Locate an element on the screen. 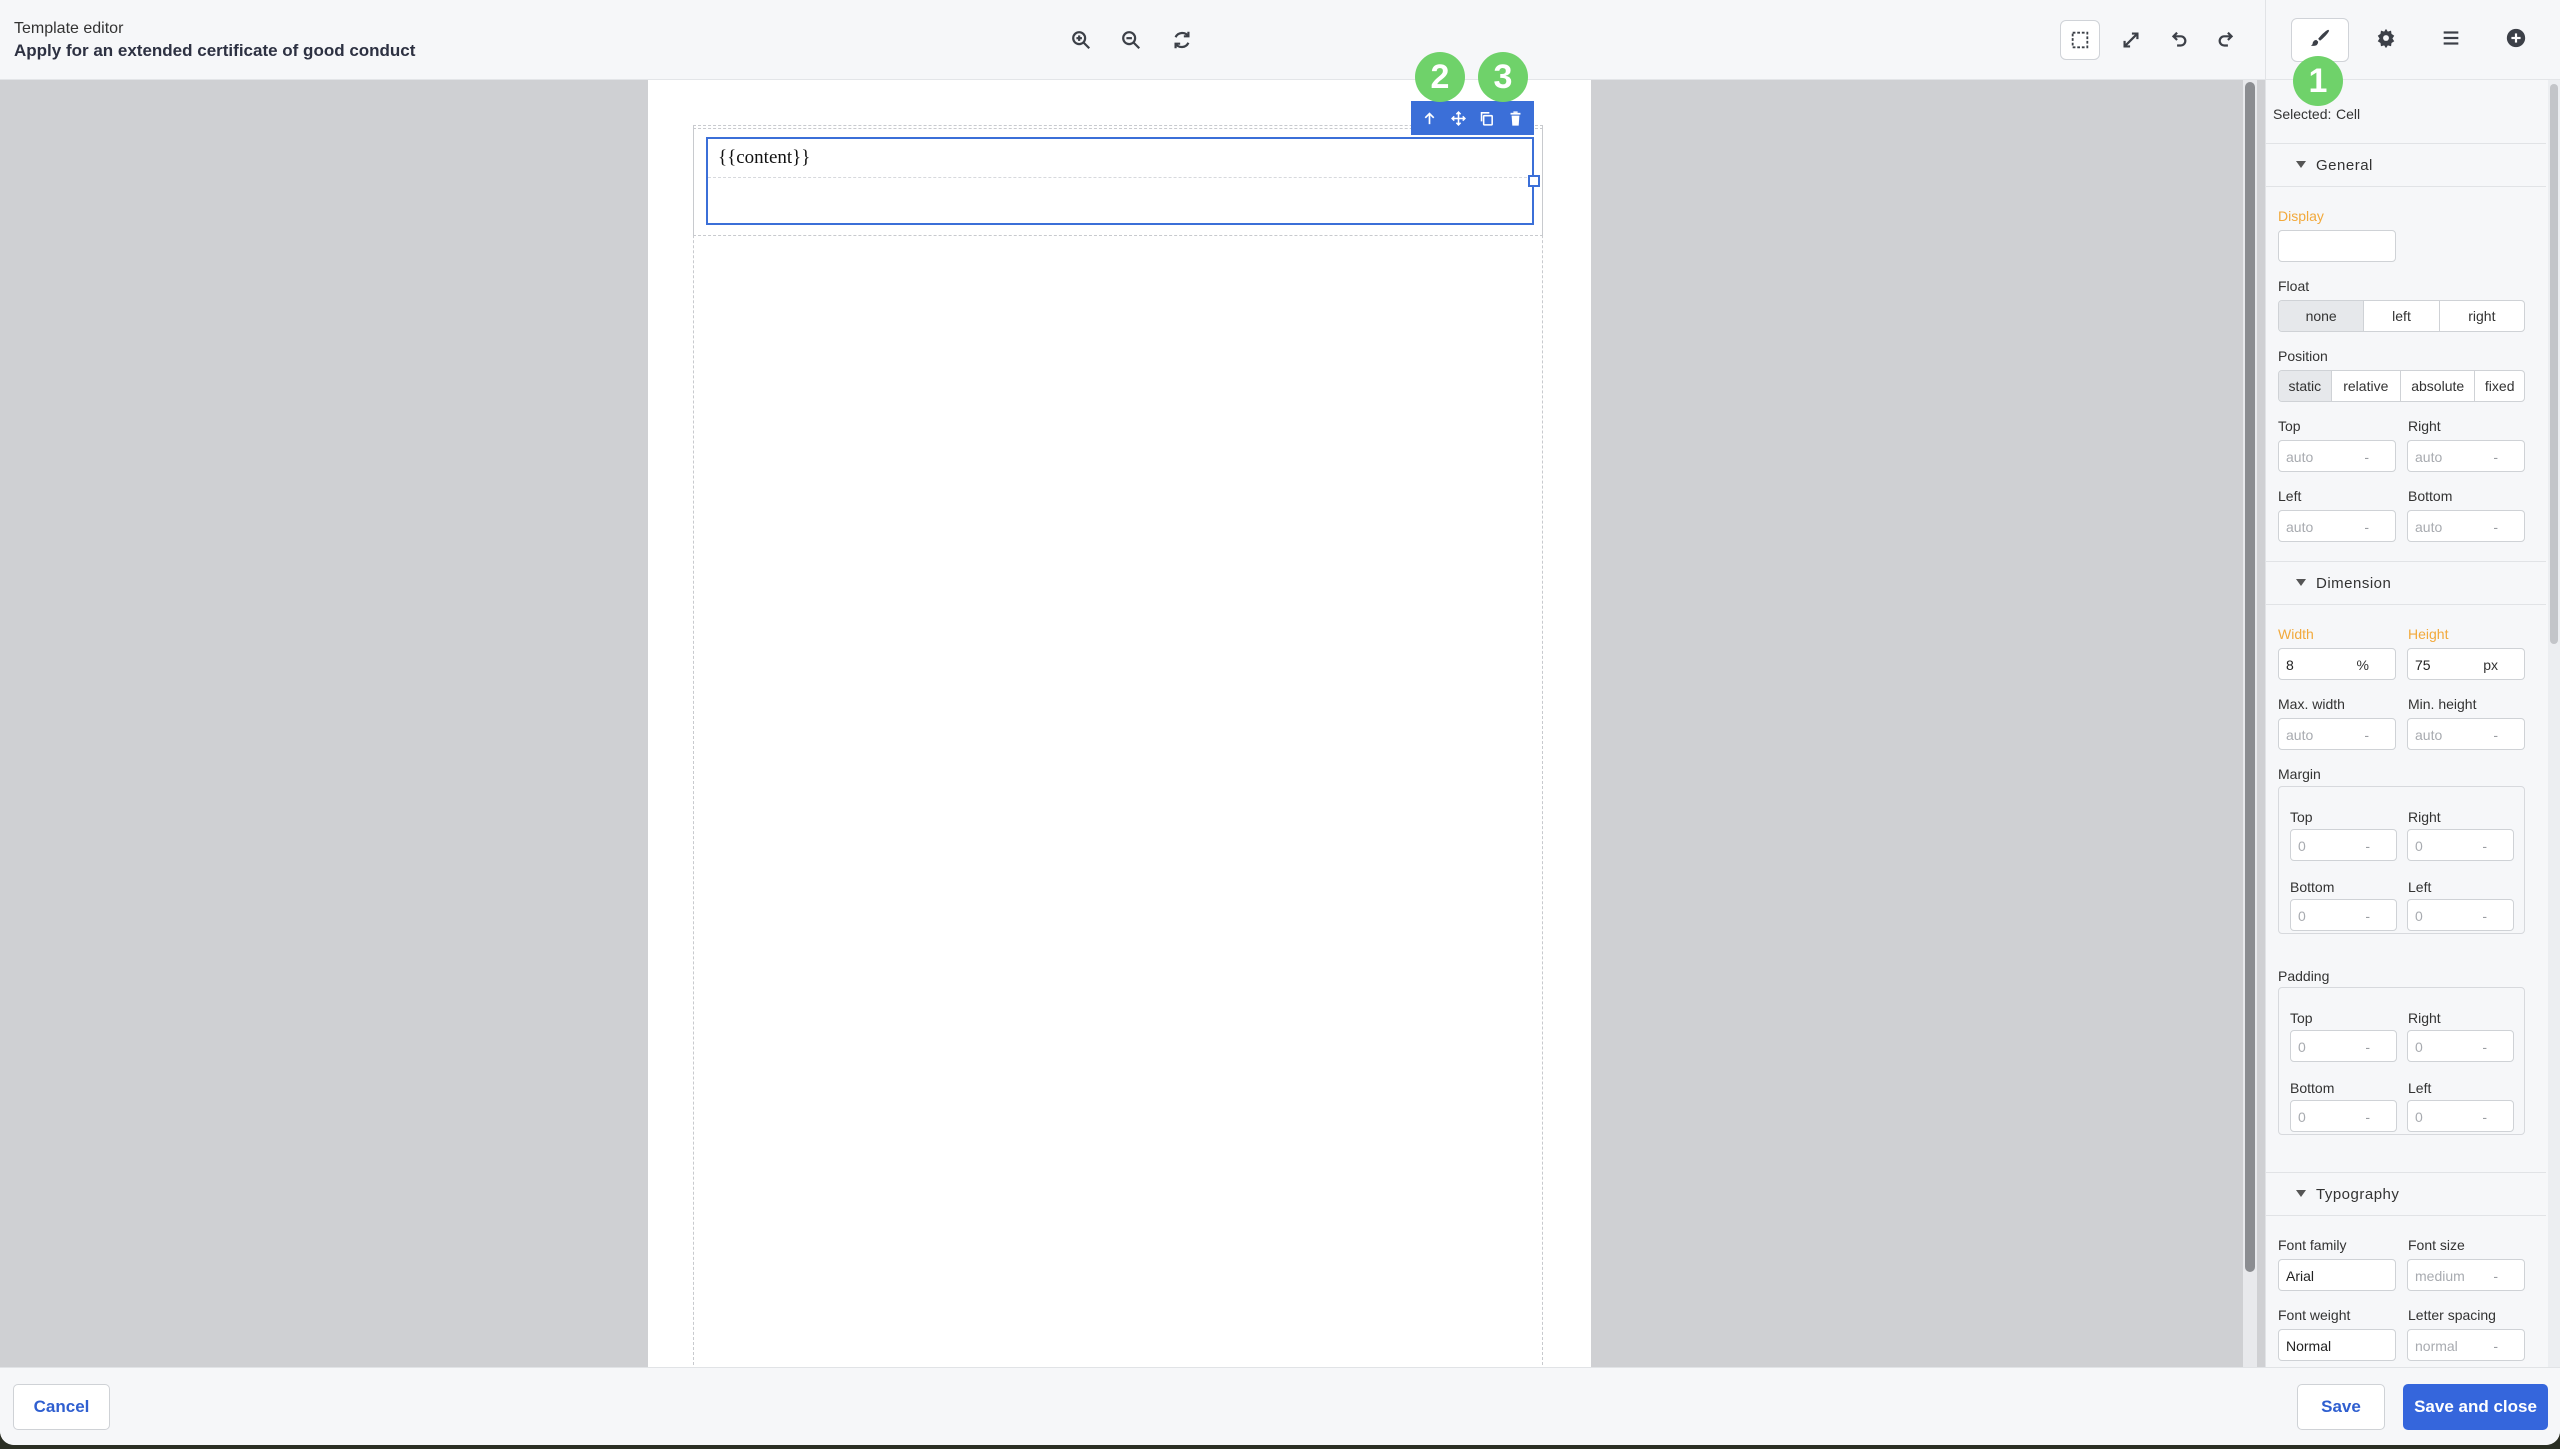  typography-title: Typography is located at coordinates (2358, 1194).